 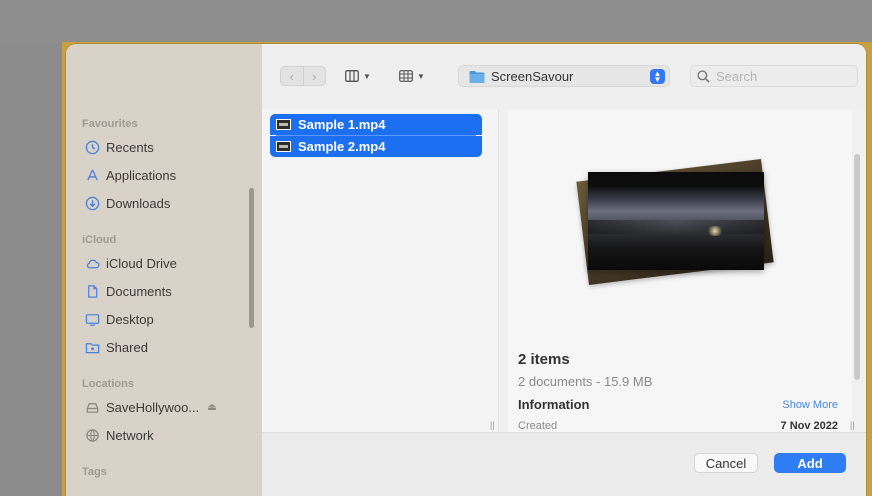 I want to click on sidebar-item-label: Applications, so click(x=141, y=175).